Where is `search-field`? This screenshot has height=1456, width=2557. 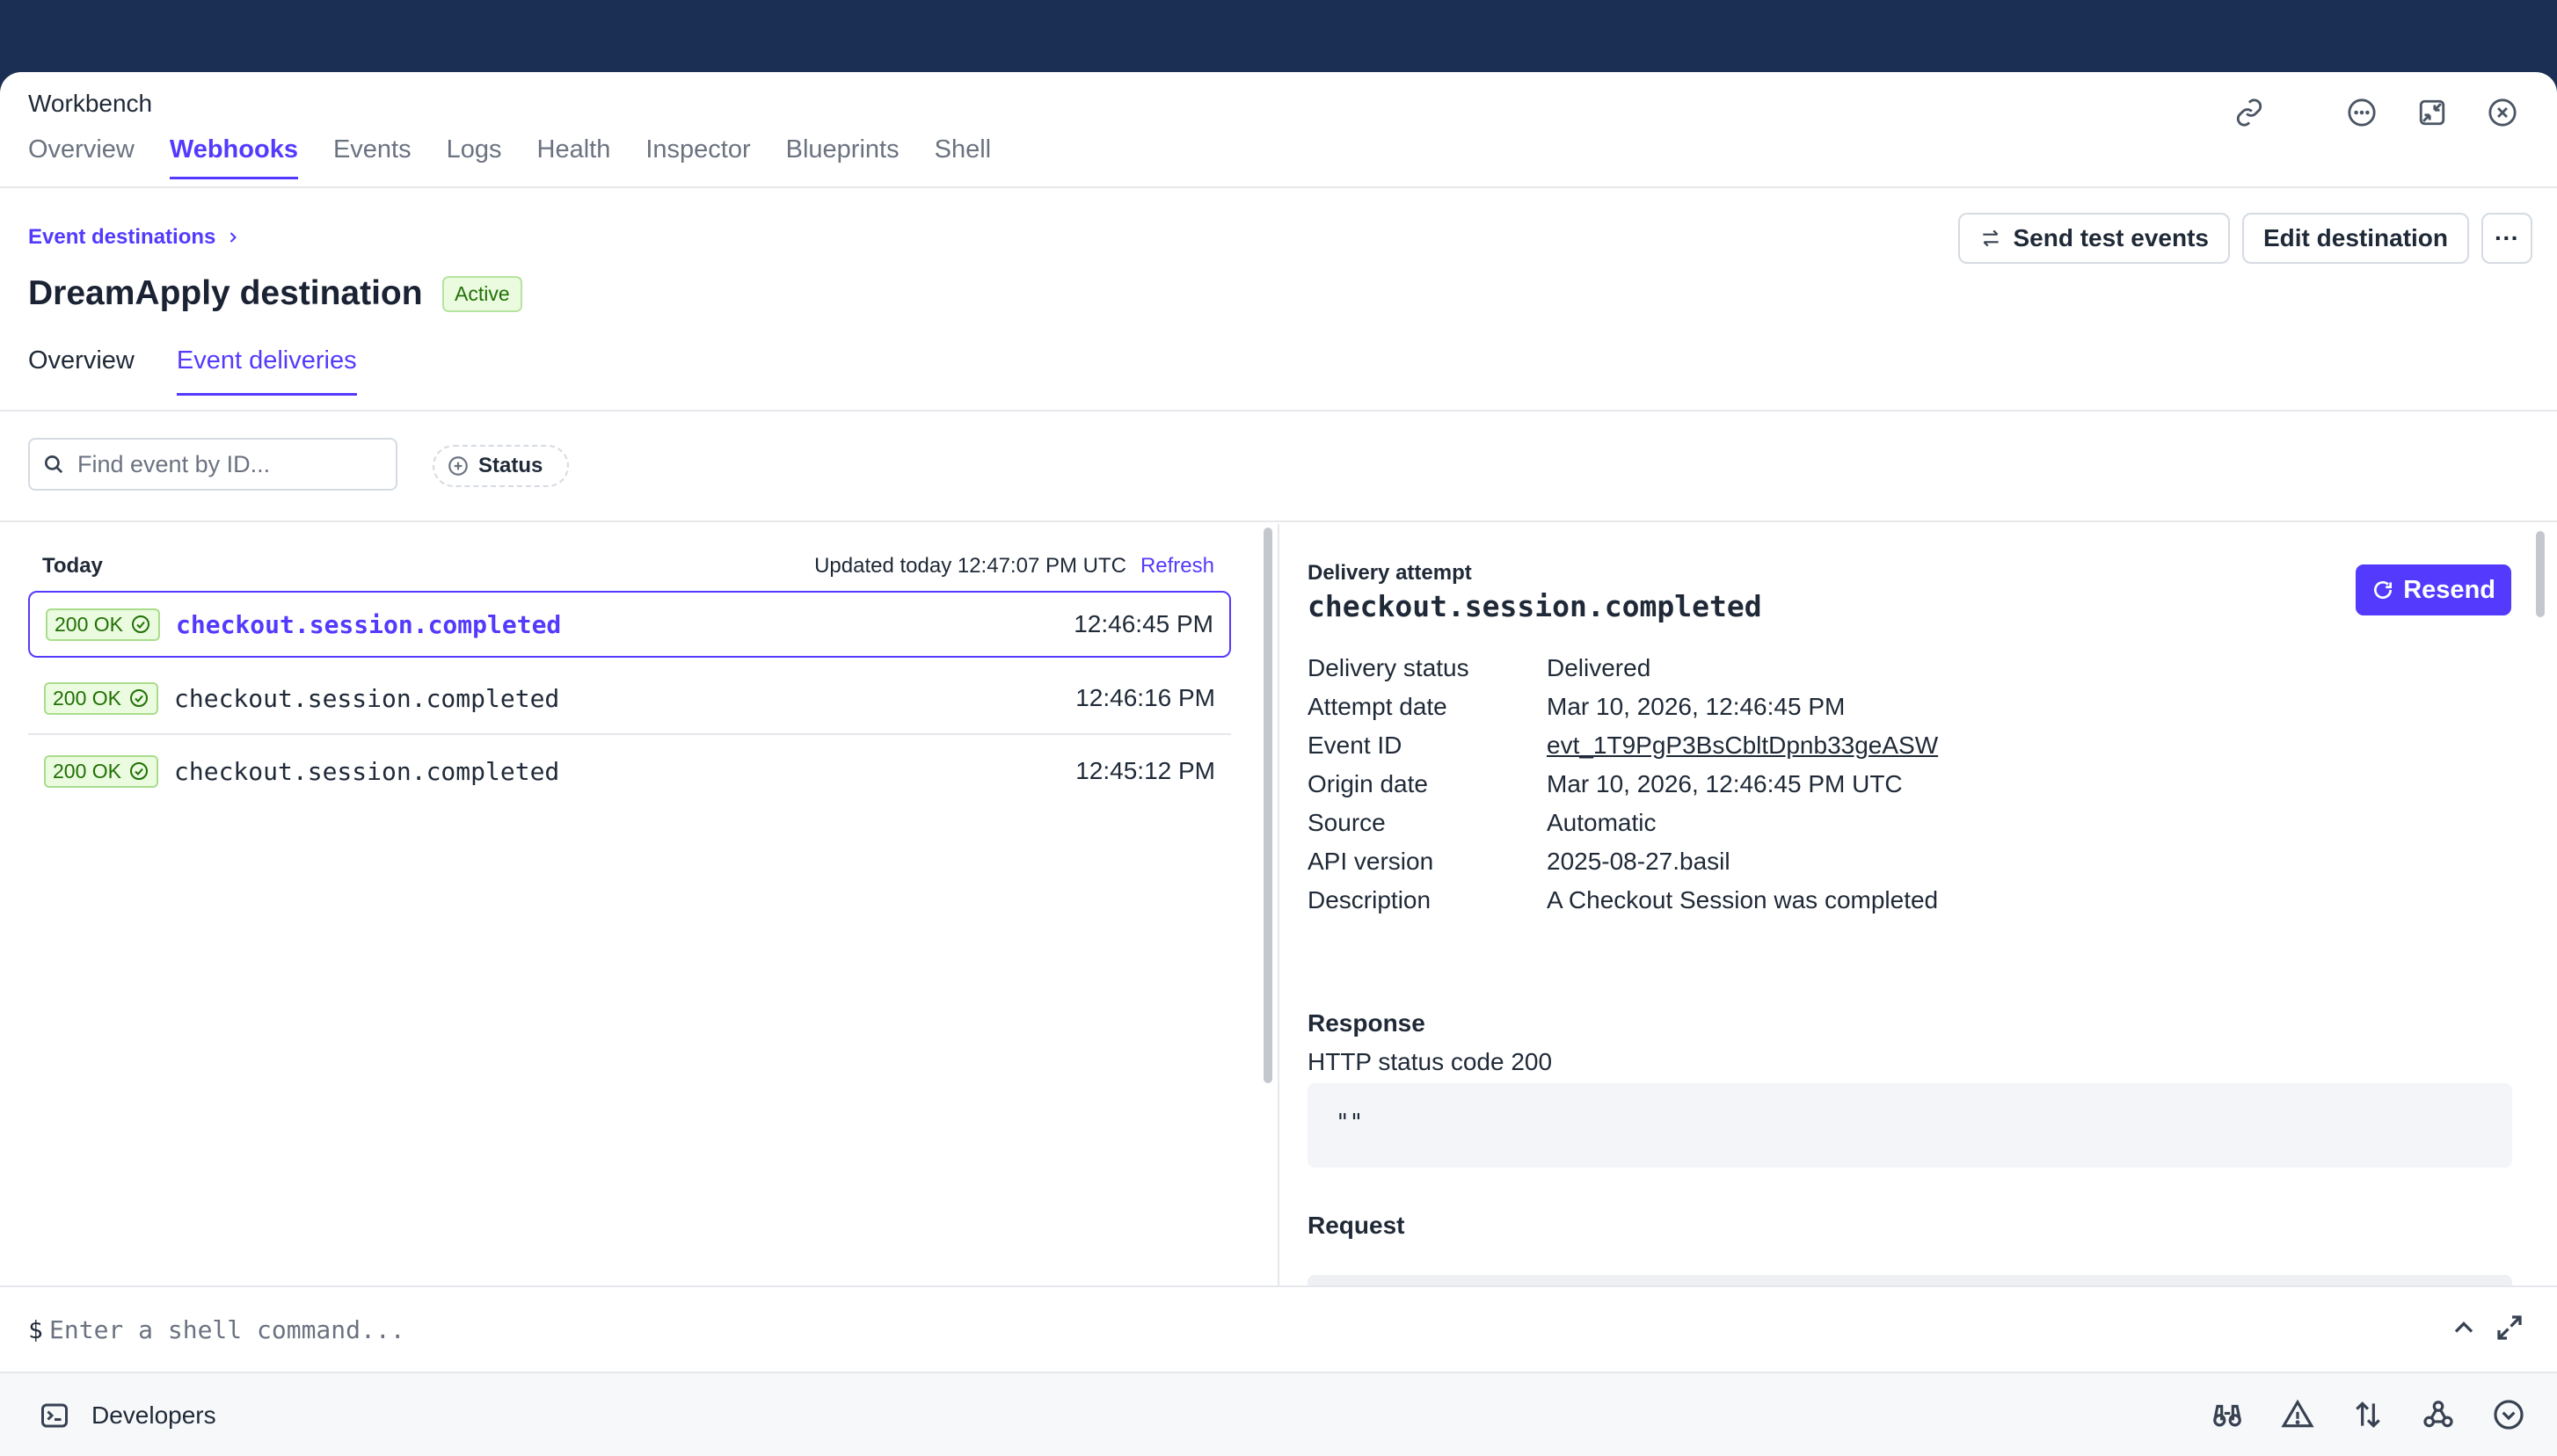
search-field is located at coordinates (213, 464).